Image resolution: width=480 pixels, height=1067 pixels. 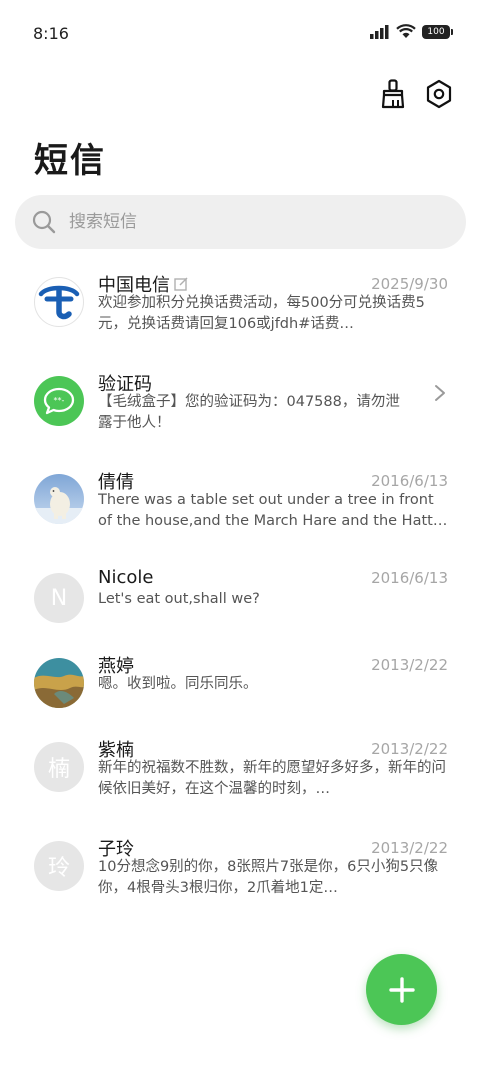 I want to click on avatar: **-, so click(x=59, y=401).